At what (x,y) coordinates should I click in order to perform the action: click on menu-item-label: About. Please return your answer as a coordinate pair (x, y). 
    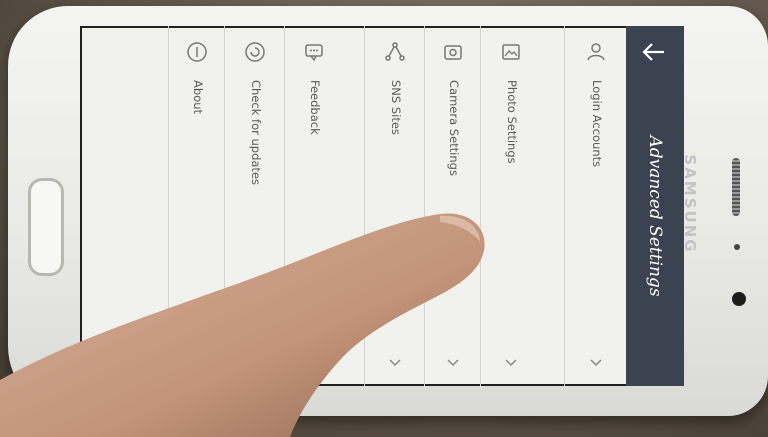
    Looking at the image, I should click on (198, 97).